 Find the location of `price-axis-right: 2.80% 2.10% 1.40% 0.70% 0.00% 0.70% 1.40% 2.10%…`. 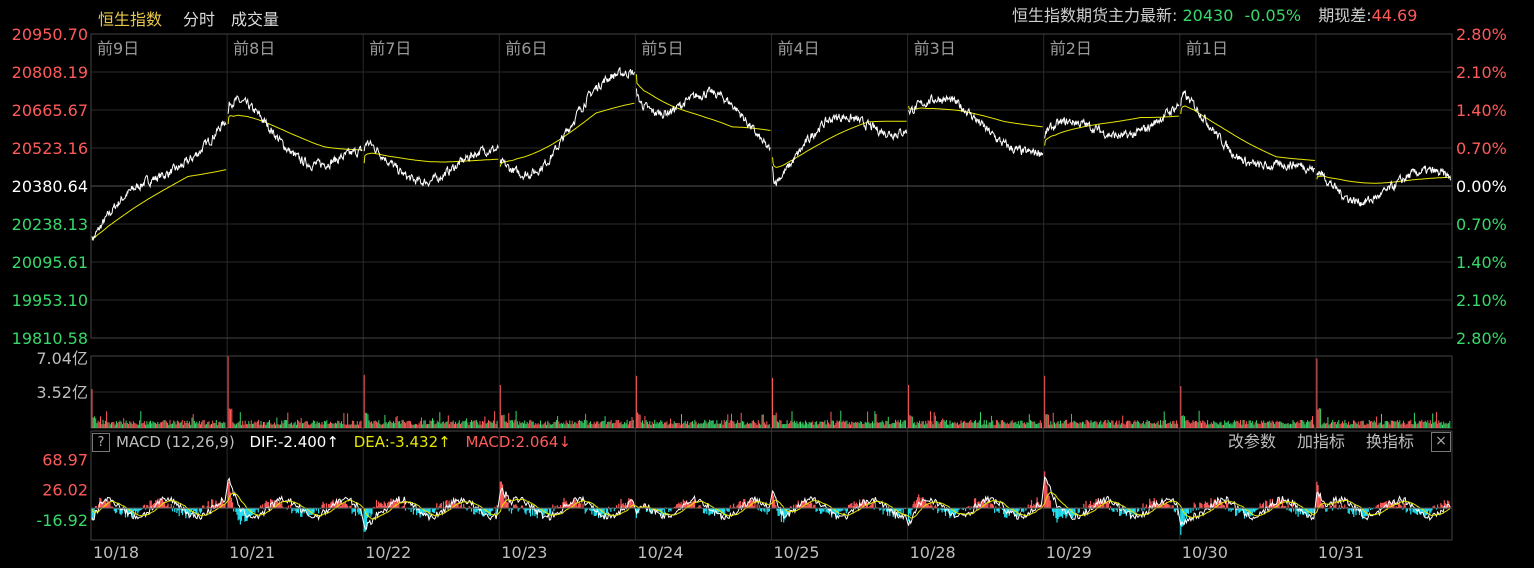

price-axis-right: 2.80% 2.10% 1.40% 0.70% 0.00% 0.70% 1.40% 2.10%… is located at coordinates (1481, 186).